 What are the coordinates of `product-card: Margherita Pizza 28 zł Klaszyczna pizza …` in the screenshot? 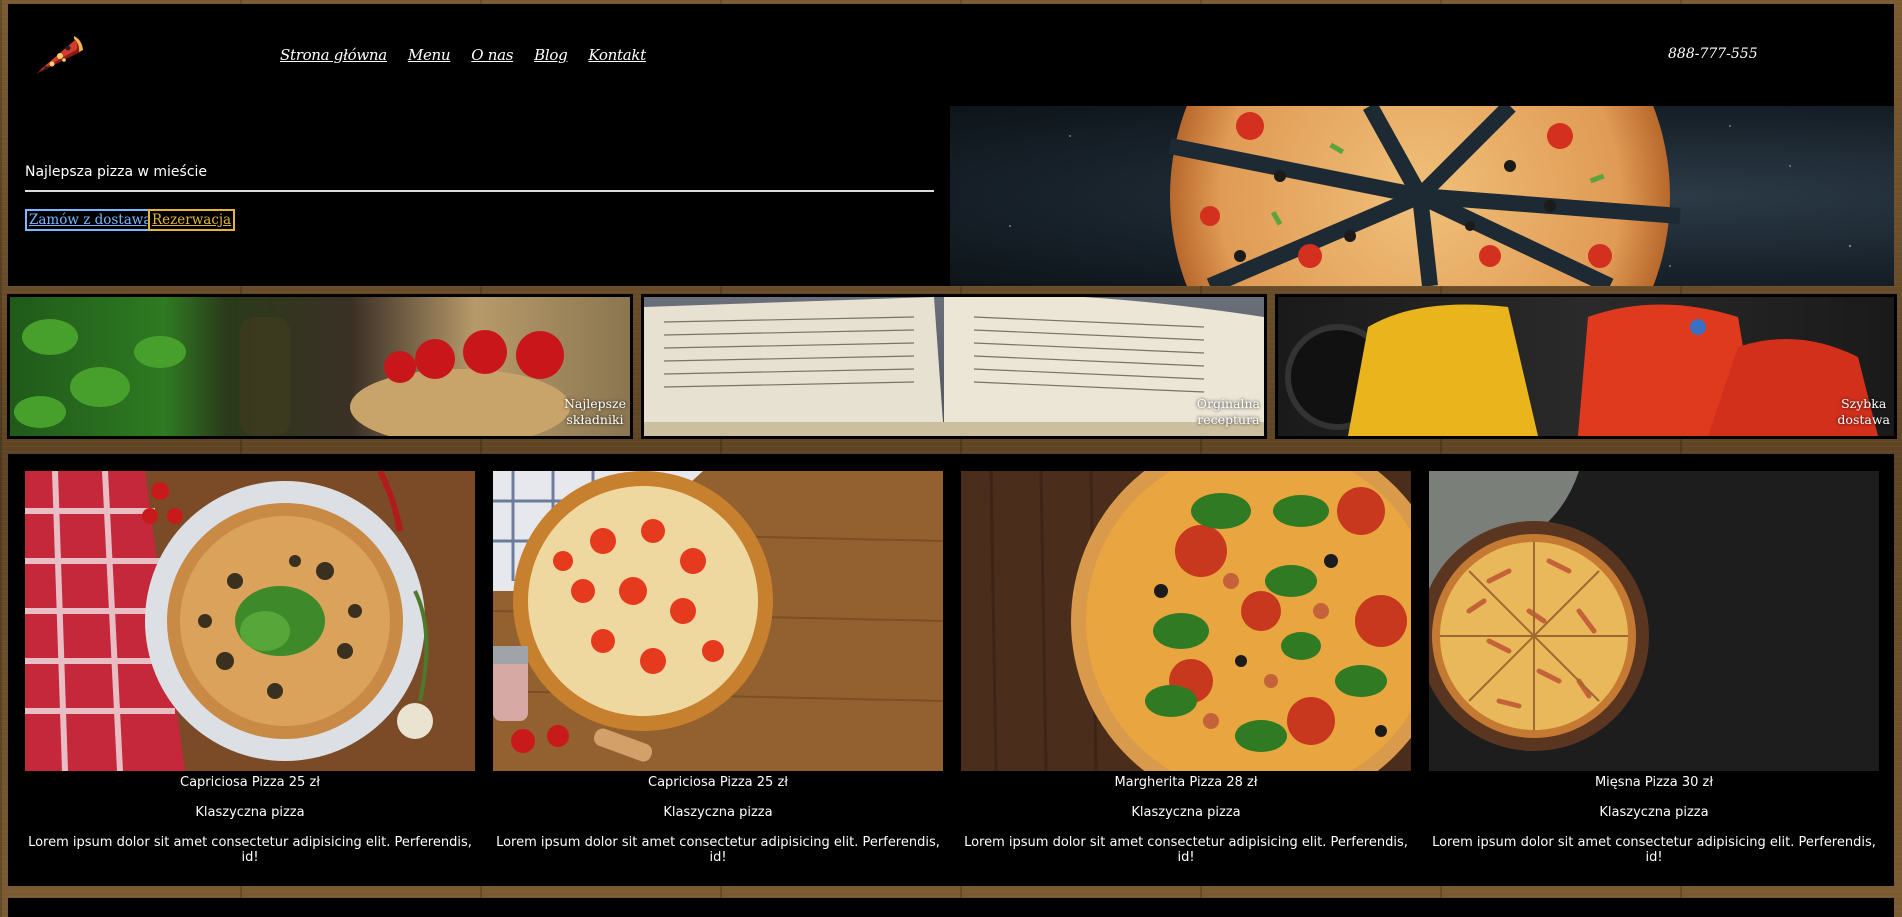 It's located at (1186, 668).